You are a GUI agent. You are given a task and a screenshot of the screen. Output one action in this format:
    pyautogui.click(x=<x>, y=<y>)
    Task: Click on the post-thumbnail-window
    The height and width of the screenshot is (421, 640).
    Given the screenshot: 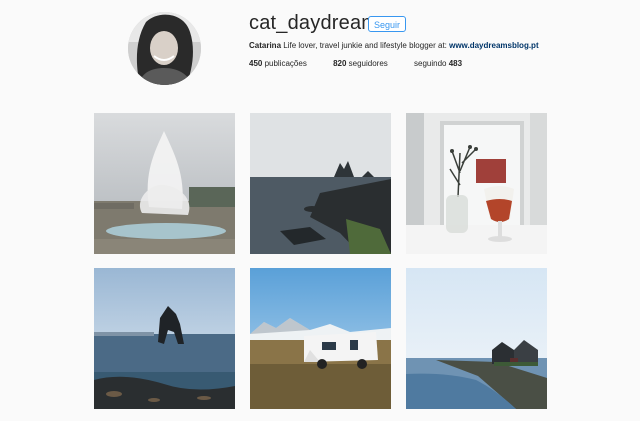 What is the action you would take?
    pyautogui.click(x=476, y=183)
    